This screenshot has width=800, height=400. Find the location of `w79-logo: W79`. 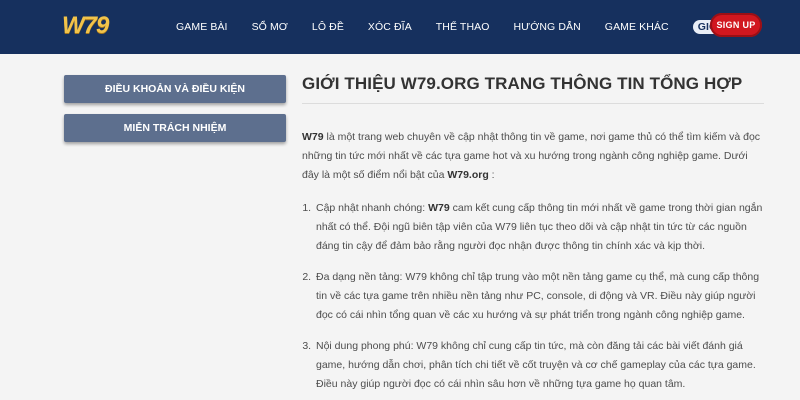

w79-logo: W79 is located at coordinates (85, 26).